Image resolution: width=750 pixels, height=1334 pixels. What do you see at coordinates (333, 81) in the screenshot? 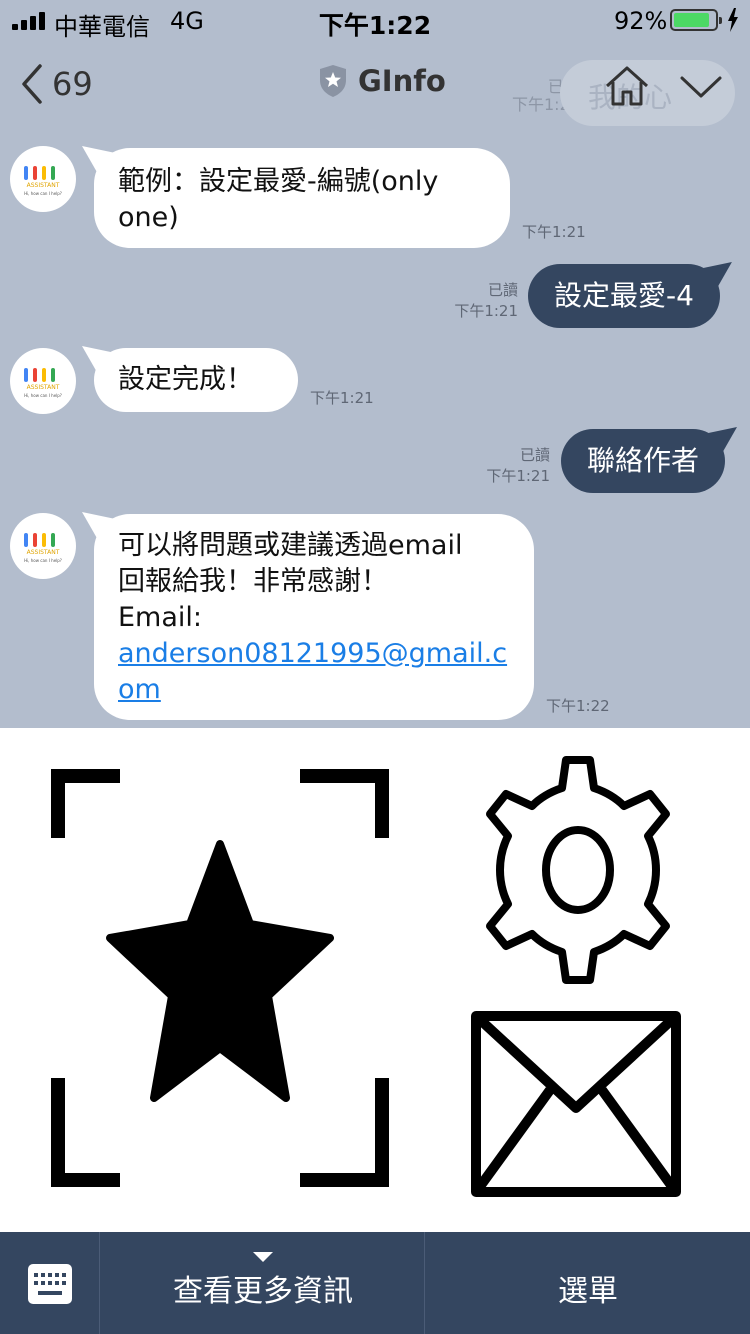
I see `verified-shield-icon` at bounding box center [333, 81].